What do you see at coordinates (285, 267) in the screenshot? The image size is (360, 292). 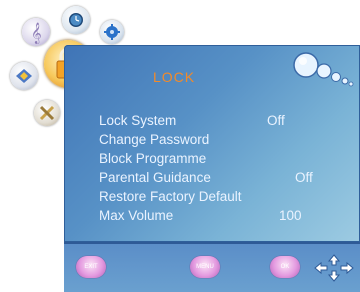 I see `ok-button: OK` at bounding box center [285, 267].